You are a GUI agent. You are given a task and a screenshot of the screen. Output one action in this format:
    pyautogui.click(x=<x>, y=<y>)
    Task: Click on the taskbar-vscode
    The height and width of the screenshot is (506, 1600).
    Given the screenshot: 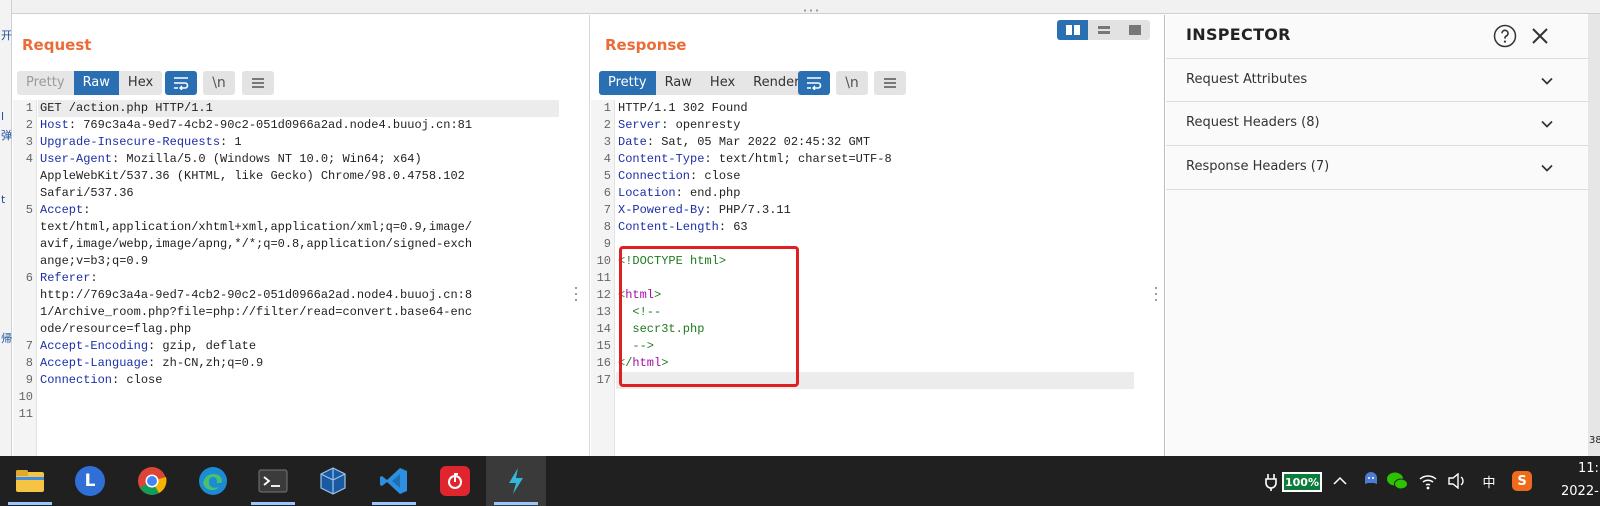 What is the action you would take?
    pyautogui.click(x=394, y=481)
    